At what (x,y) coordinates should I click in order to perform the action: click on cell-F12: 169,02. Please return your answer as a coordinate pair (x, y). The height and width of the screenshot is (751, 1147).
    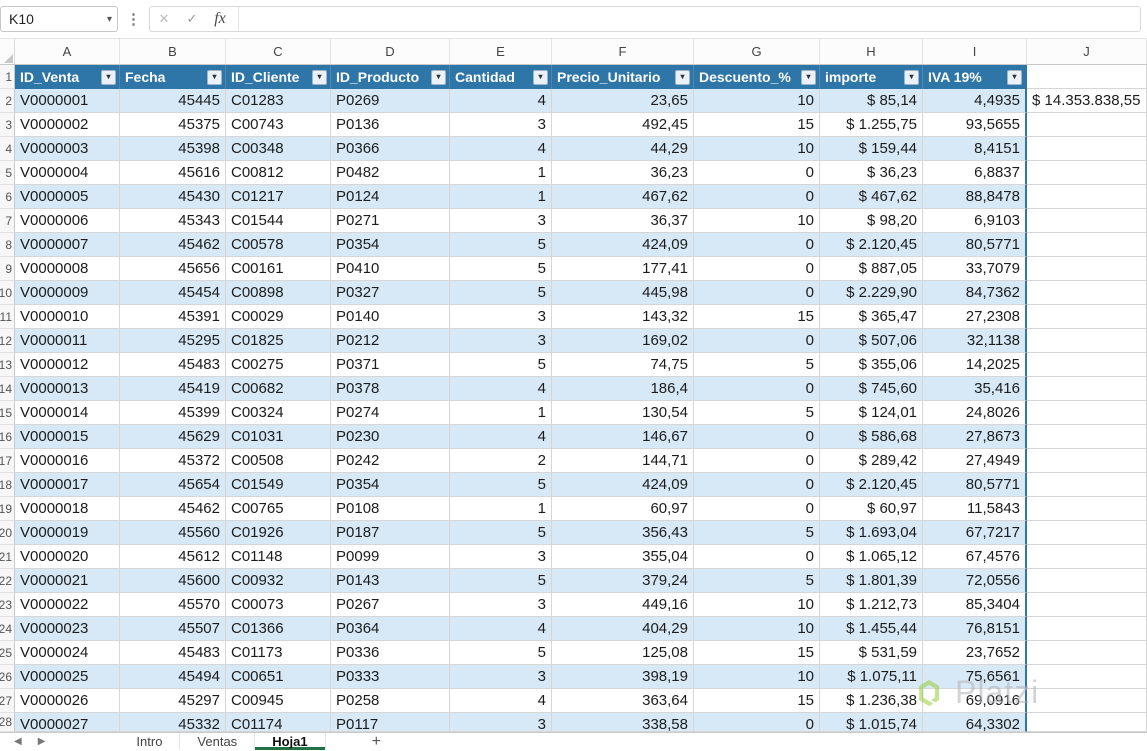
    Looking at the image, I should click on (623, 341).